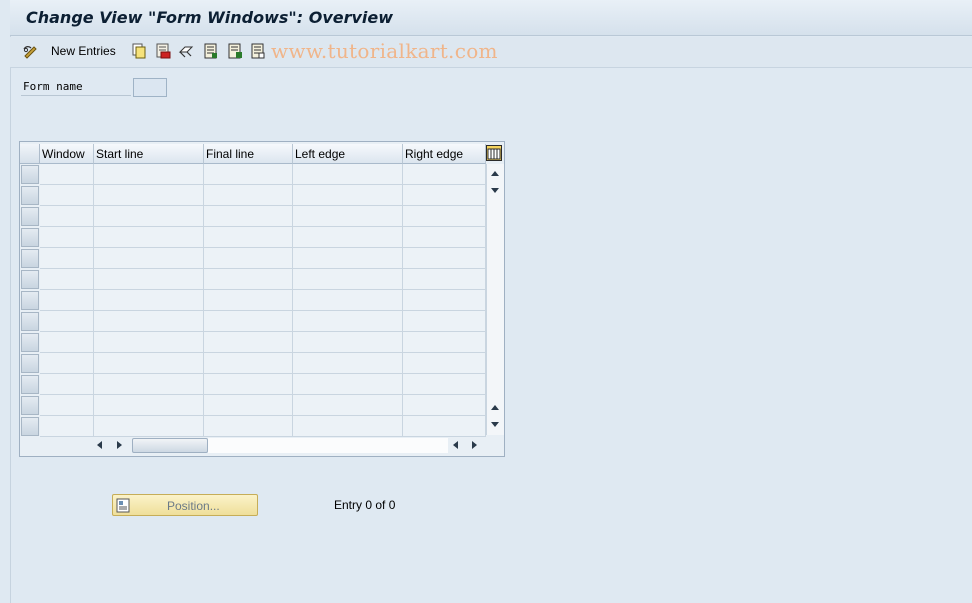 The height and width of the screenshot is (603, 972). I want to click on column-header-start-line: Start line, so click(149, 154).